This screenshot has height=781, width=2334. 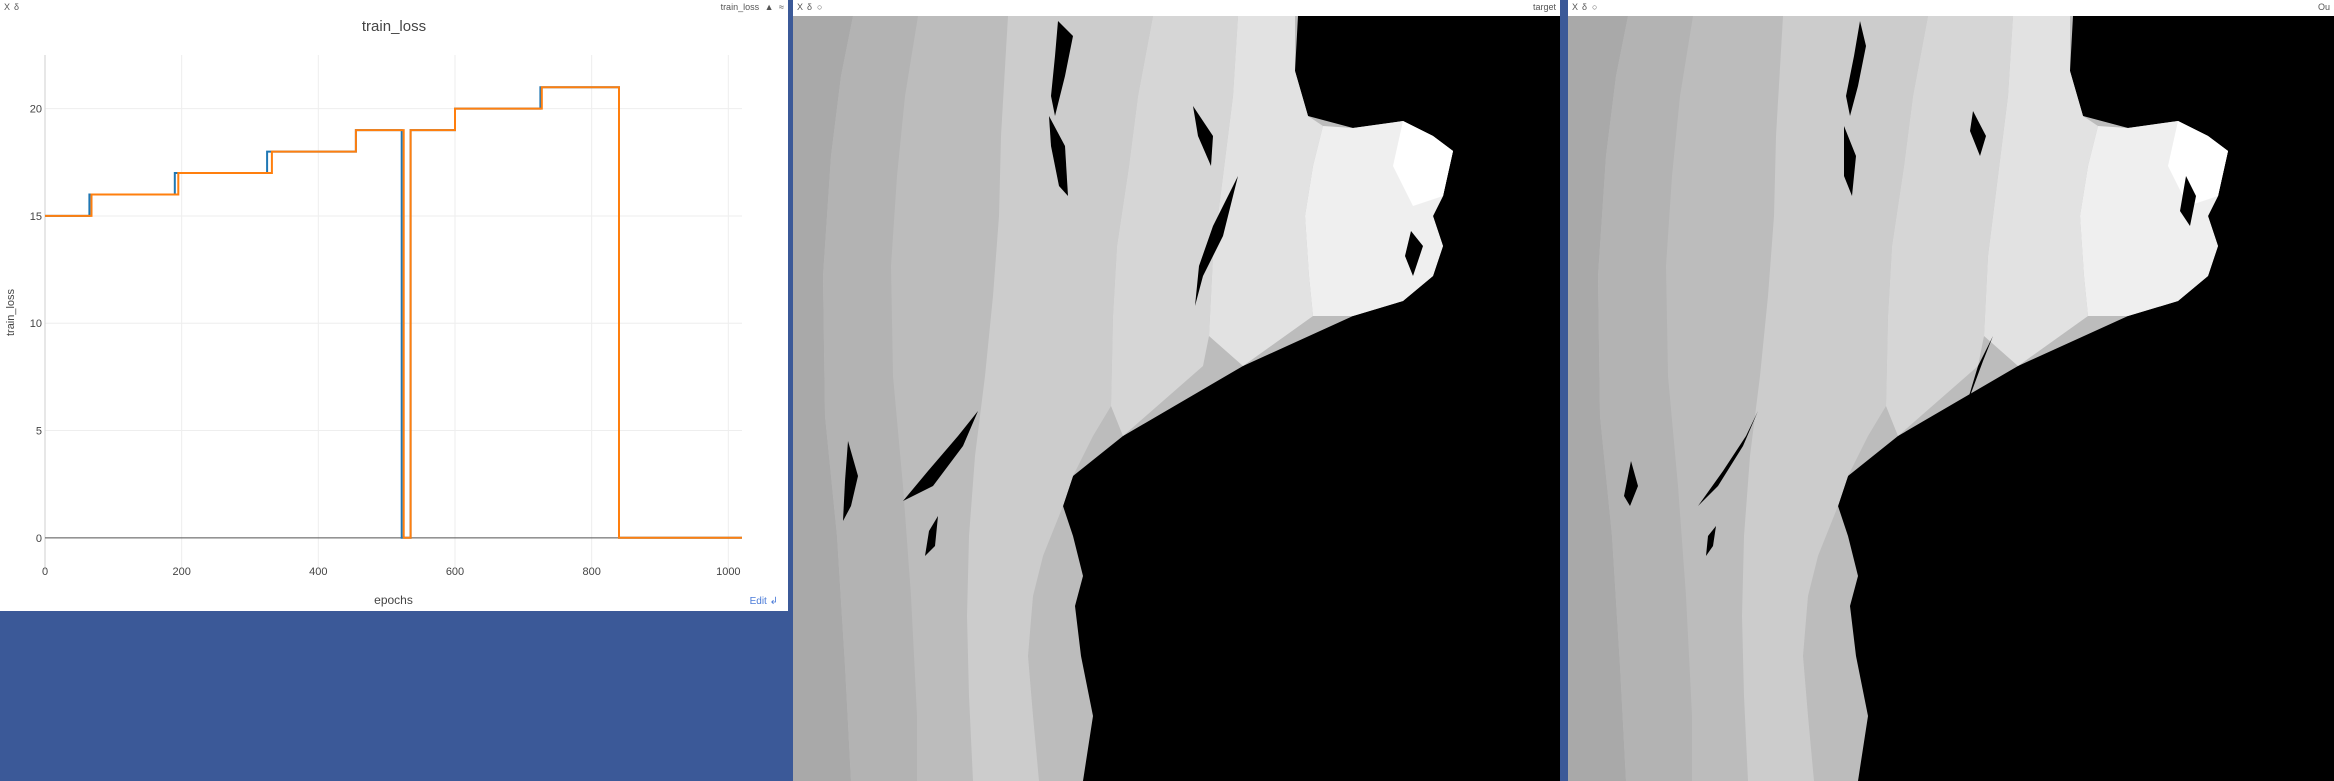 I want to click on edit-chart-link: Edit ↲, so click(x=764, y=601).